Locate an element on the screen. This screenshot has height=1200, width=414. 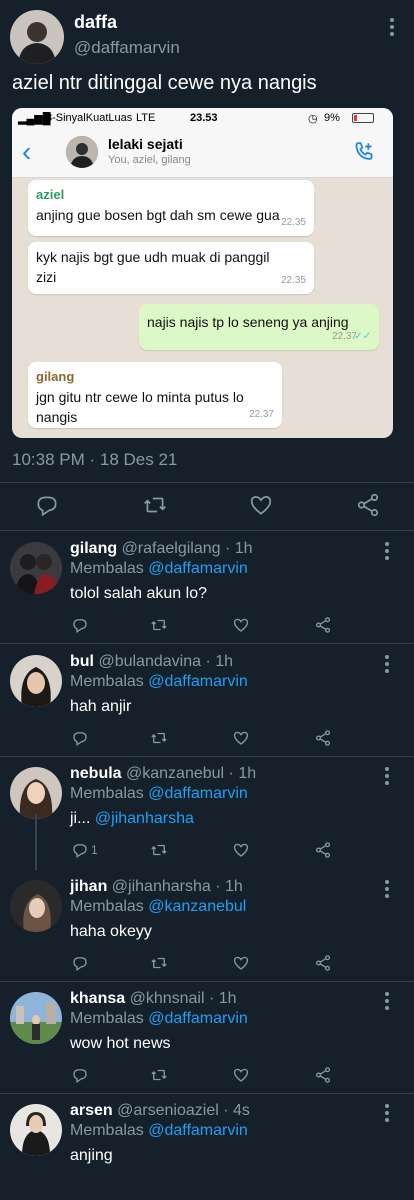
reply-mention: @jihanharsha is located at coordinates (144, 818).